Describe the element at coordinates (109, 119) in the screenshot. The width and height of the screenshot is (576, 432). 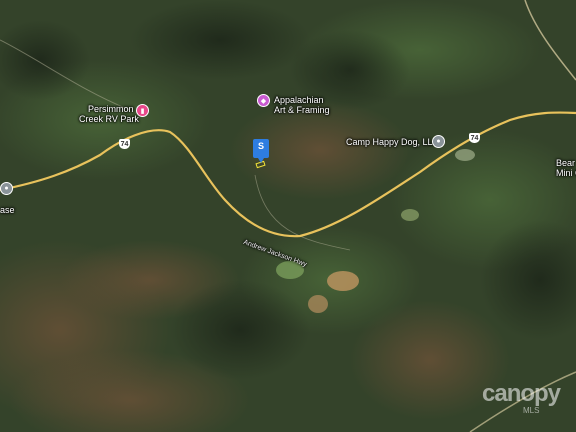
I see `place-label-line: Creek RV Park` at that location.